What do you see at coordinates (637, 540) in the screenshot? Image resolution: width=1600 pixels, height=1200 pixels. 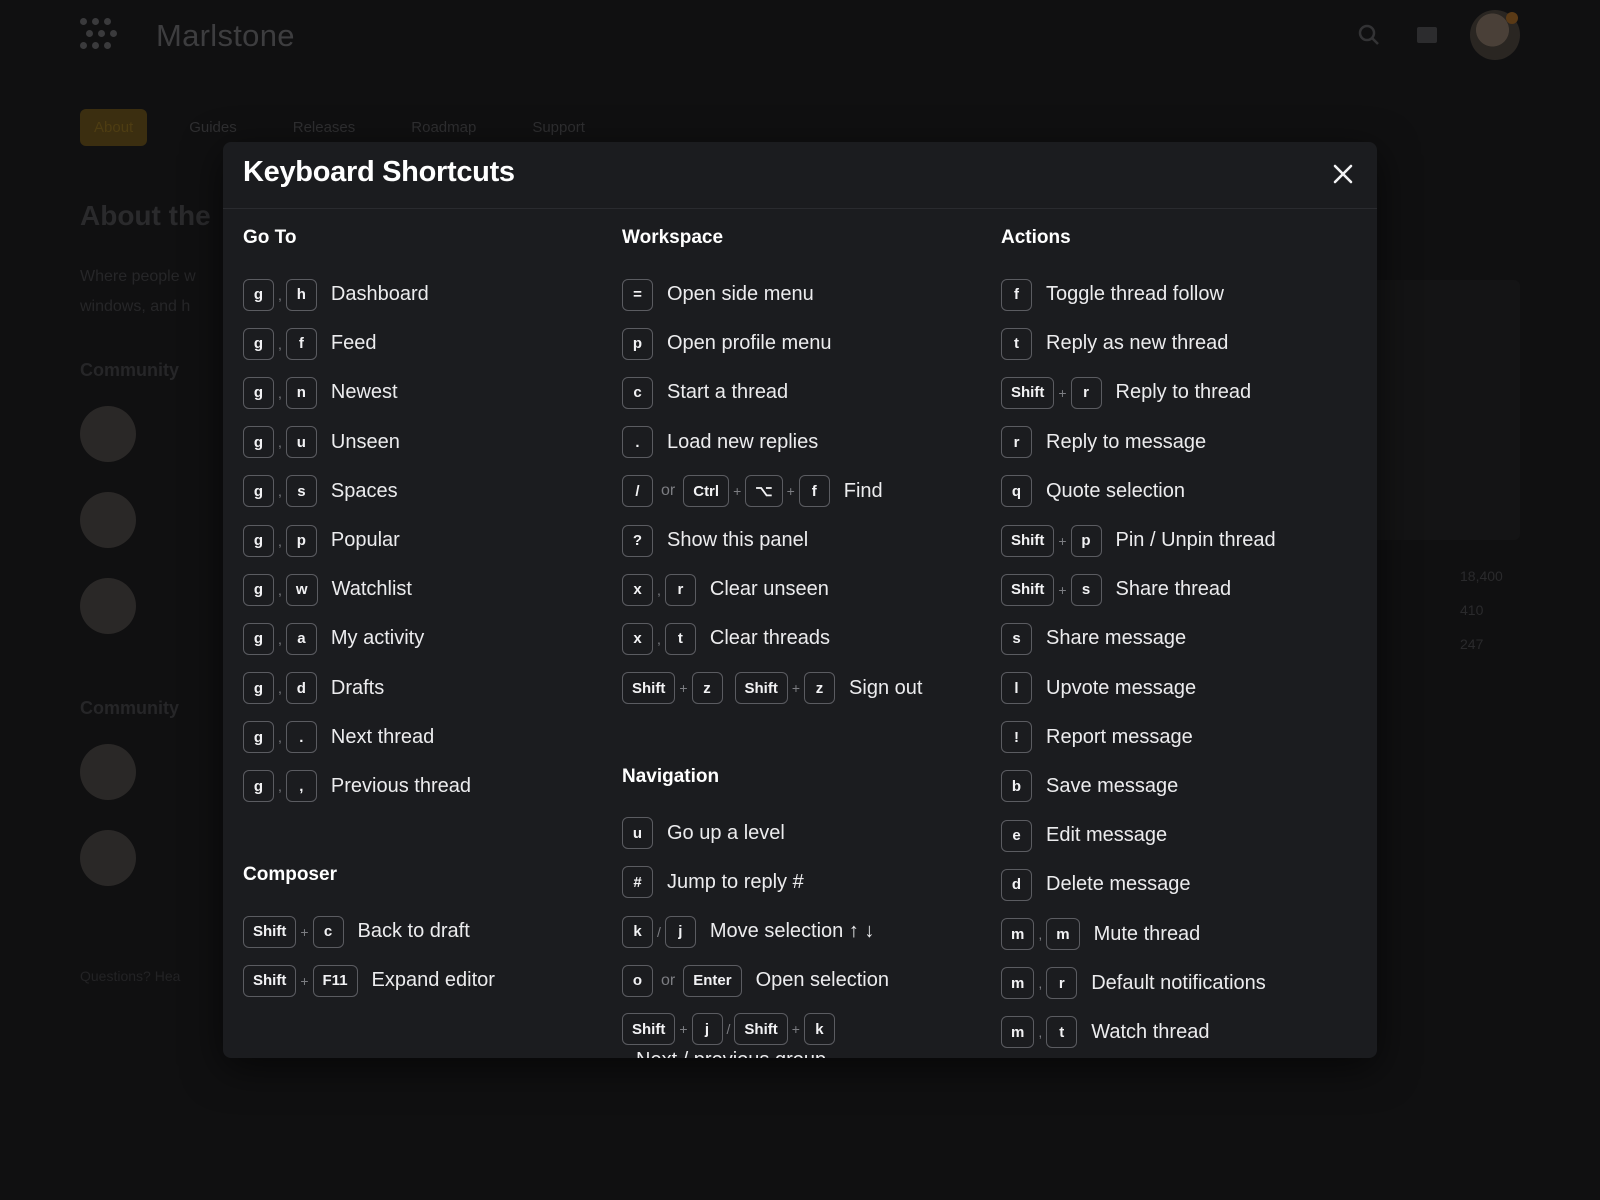 I see `key-cap: ?` at bounding box center [637, 540].